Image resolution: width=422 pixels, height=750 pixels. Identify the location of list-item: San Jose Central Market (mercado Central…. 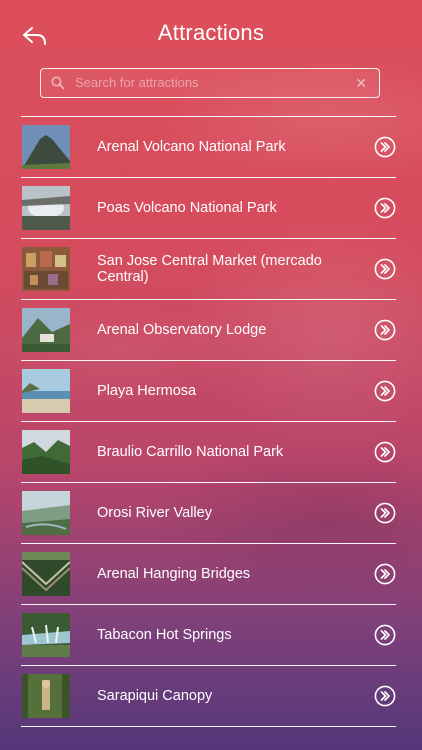
(211, 268).